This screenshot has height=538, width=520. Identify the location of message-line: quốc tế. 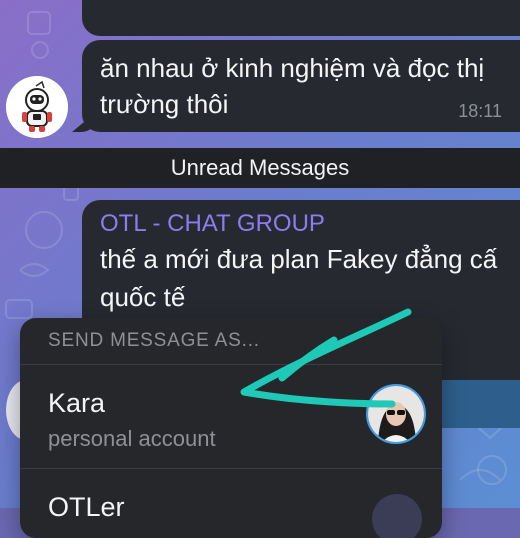
(143, 297).